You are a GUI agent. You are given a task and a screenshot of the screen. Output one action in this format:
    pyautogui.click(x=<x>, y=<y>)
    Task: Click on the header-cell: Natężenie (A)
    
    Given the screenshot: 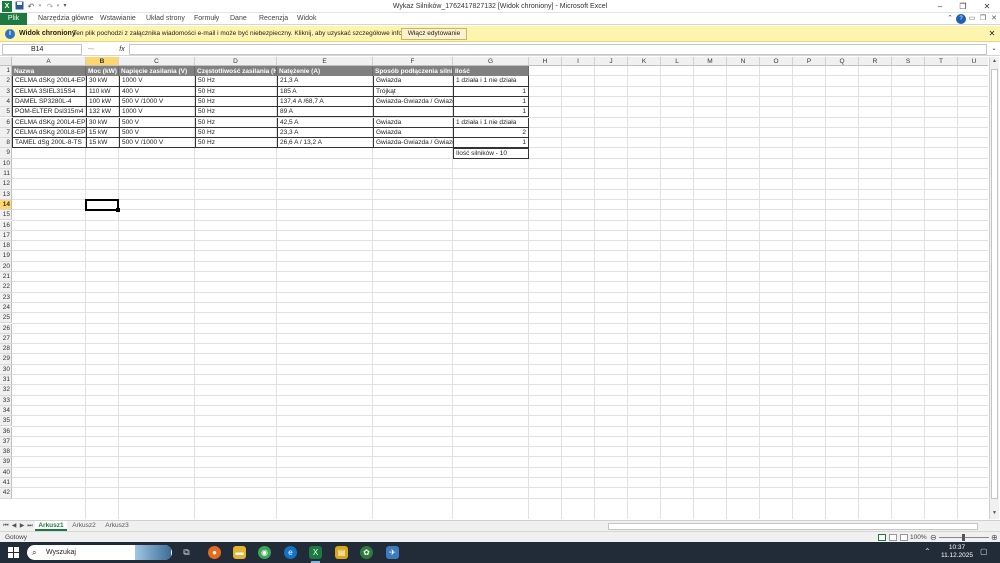 What is the action you would take?
    pyautogui.click(x=325, y=71)
    